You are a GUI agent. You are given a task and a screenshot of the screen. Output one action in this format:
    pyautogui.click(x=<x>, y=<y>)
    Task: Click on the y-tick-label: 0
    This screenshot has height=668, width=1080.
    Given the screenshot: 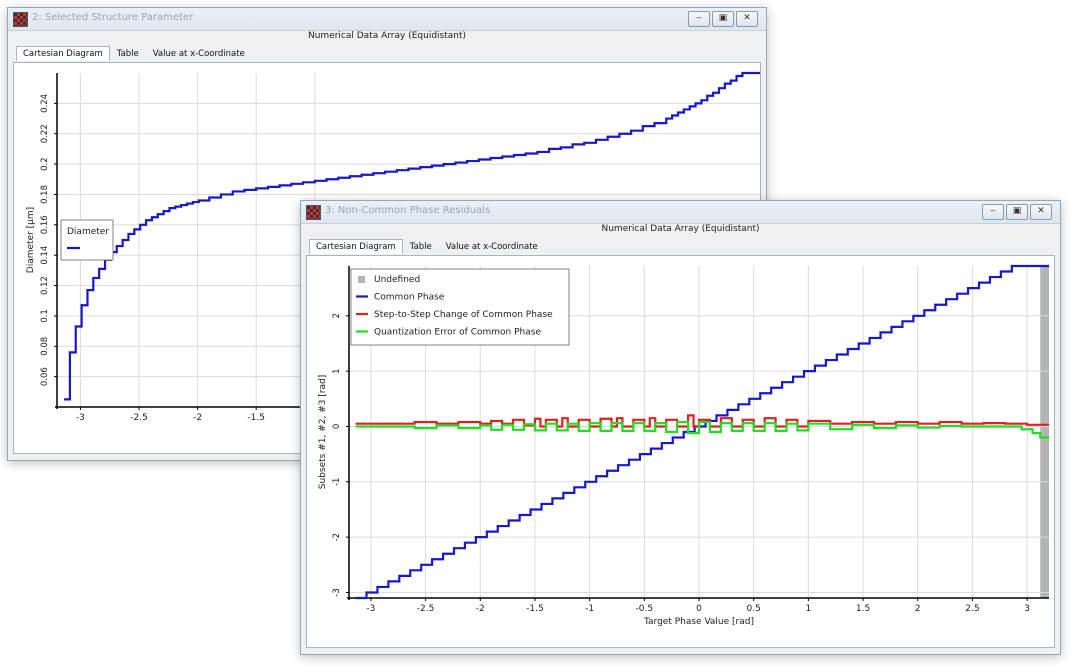 What is the action you would take?
    pyautogui.click(x=337, y=426)
    